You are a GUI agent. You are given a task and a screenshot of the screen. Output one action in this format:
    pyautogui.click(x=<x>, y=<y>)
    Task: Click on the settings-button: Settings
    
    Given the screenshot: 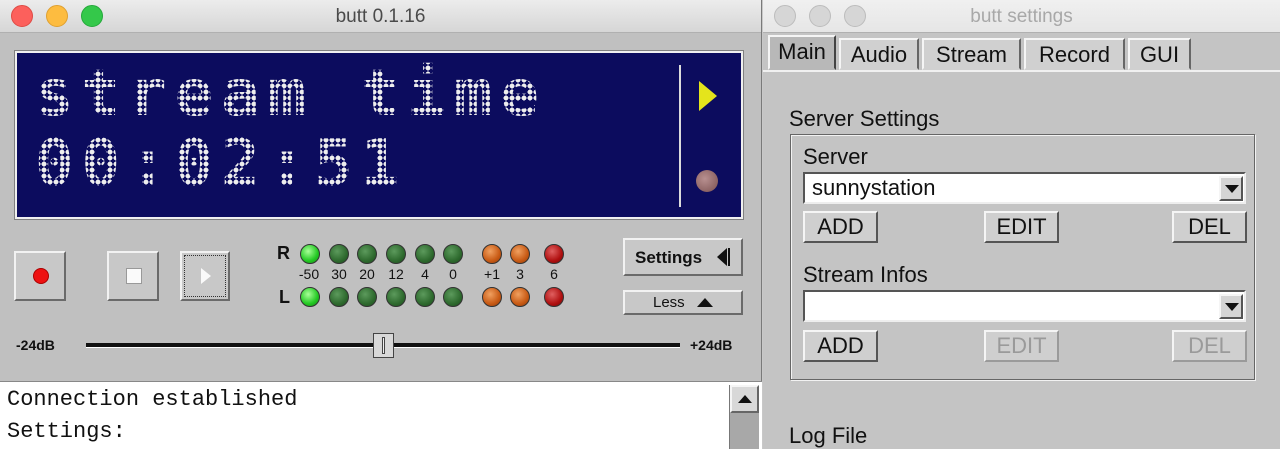 What is the action you would take?
    pyautogui.click(x=683, y=257)
    